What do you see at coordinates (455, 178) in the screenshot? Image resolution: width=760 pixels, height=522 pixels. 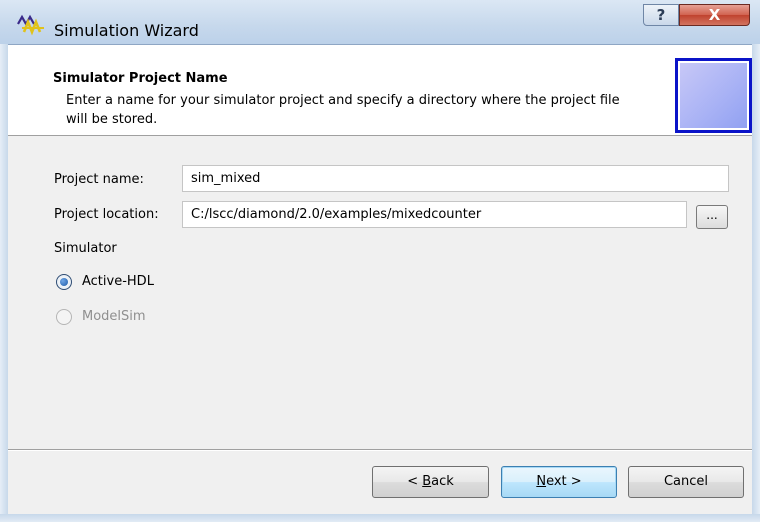 I see `project-name-input` at bounding box center [455, 178].